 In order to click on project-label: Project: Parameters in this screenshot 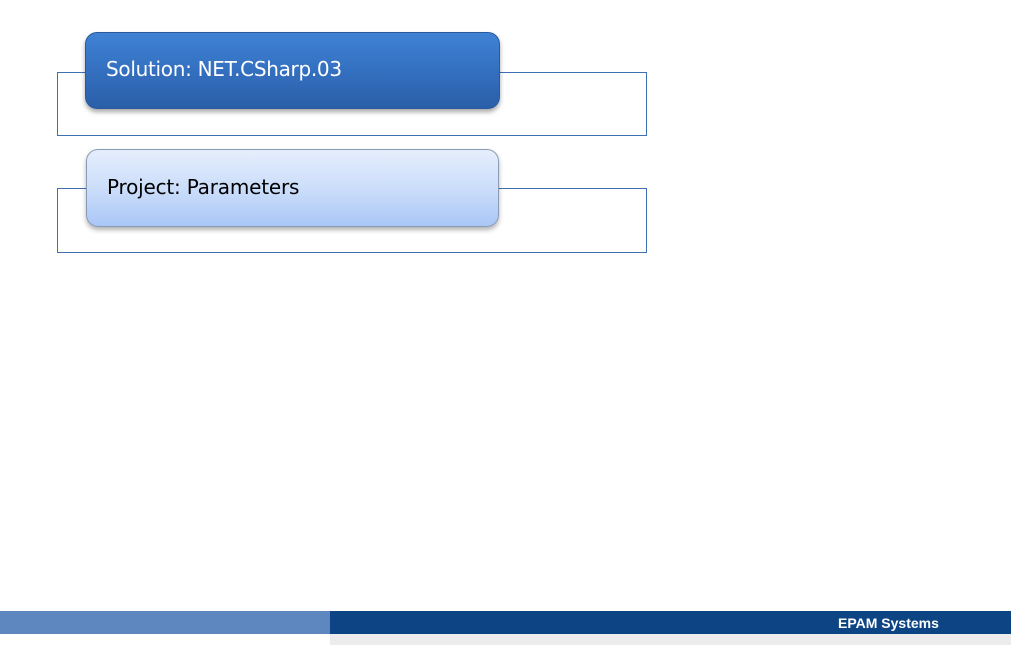, I will do `click(203, 187)`.